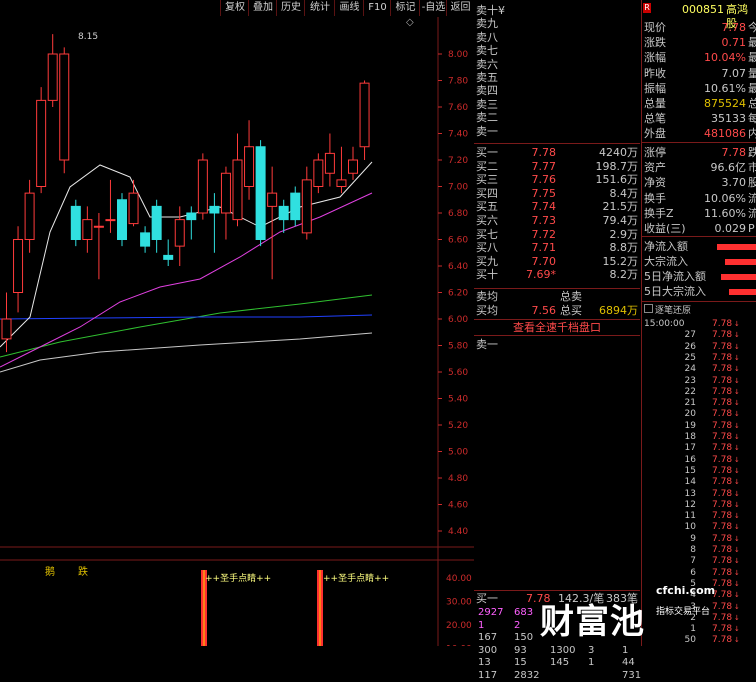 This screenshot has width=756, height=682. What do you see at coordinates (655, 168) in the screenshot?
I see `quote-label: 资产` at bounding box center [655, 168].